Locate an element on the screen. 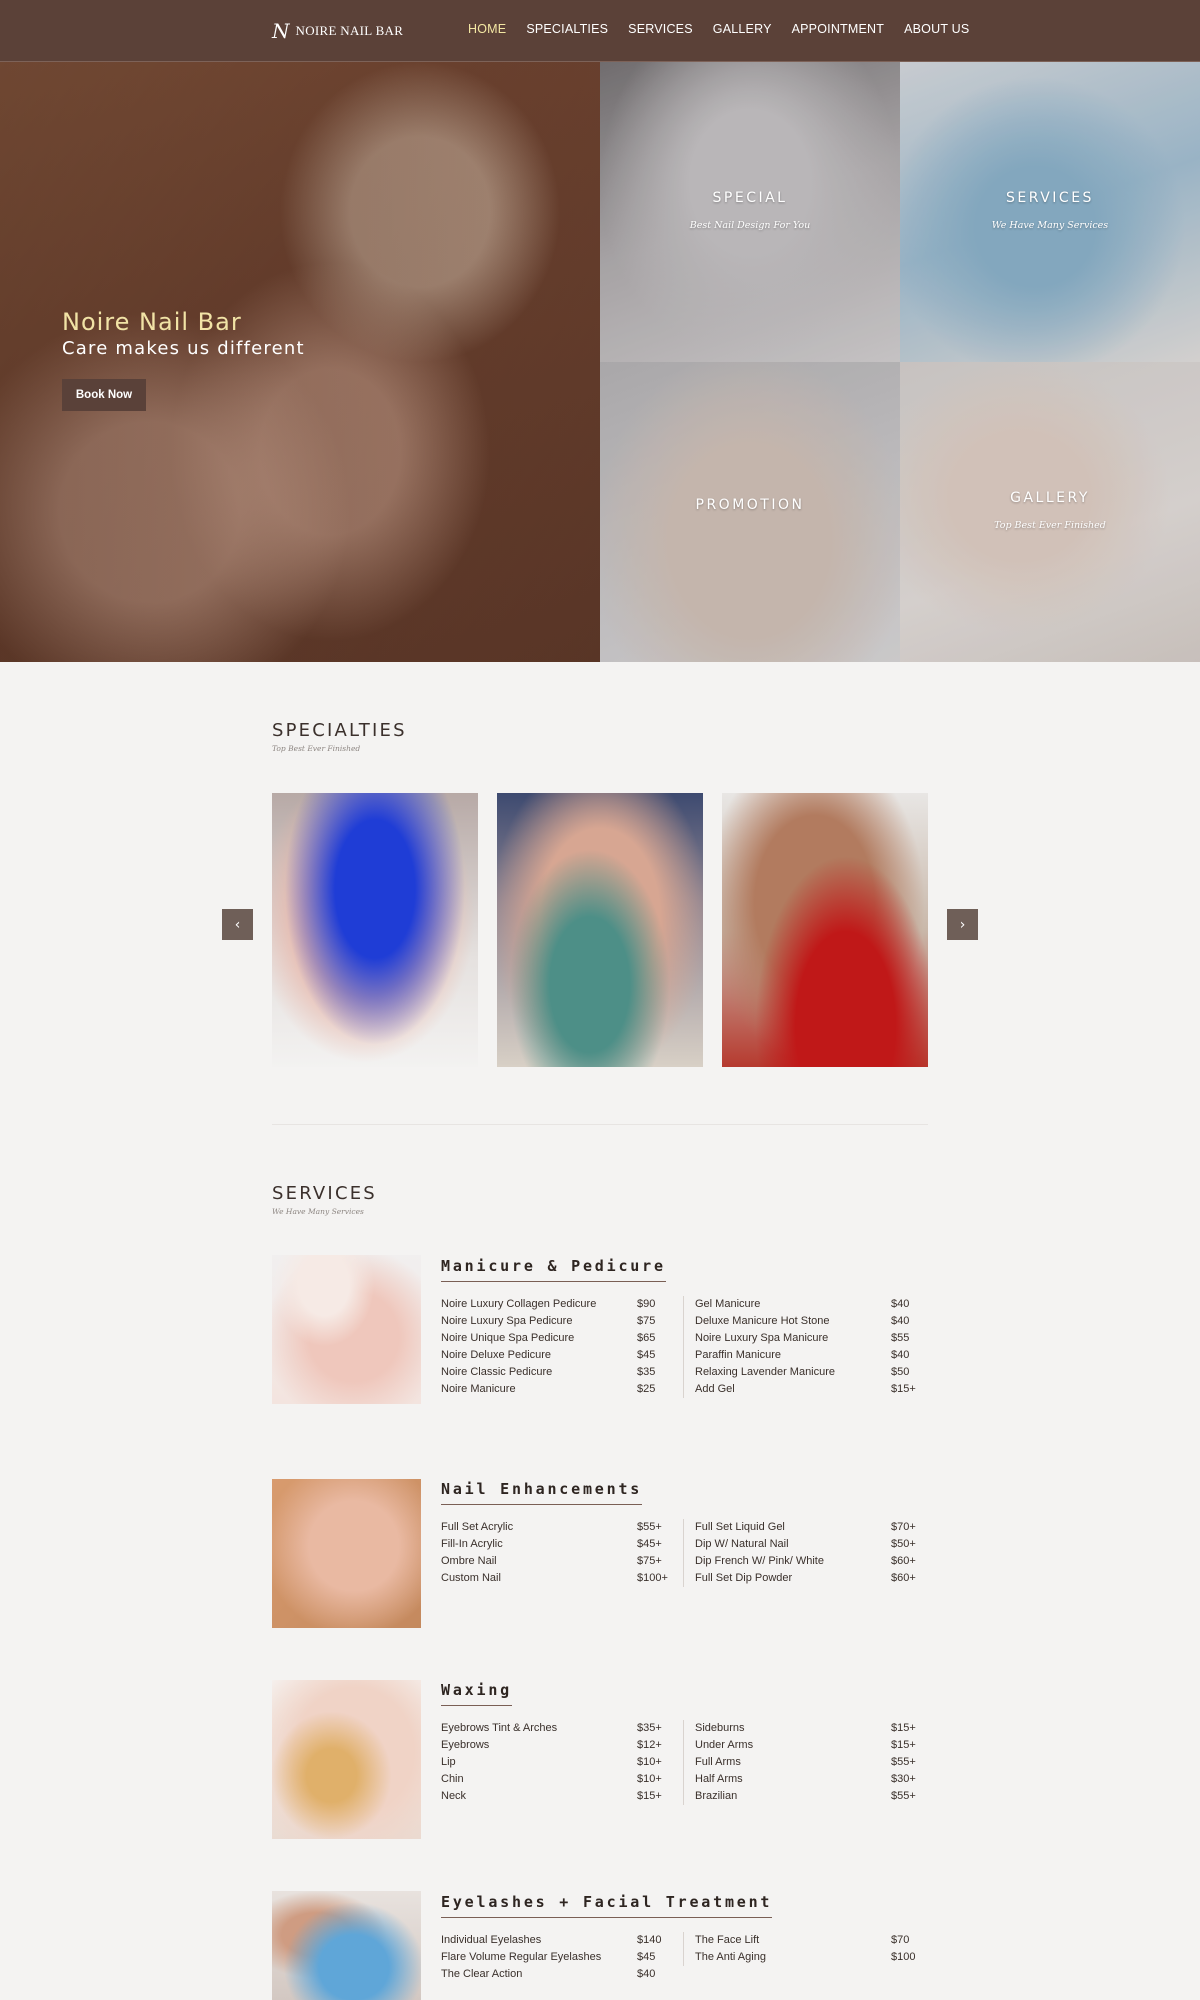 The width and height of the screenshot is (1200, 2000). price-row: Noire Luxury Collagen Pedicure $90 is located at coordinates (556, 1304).